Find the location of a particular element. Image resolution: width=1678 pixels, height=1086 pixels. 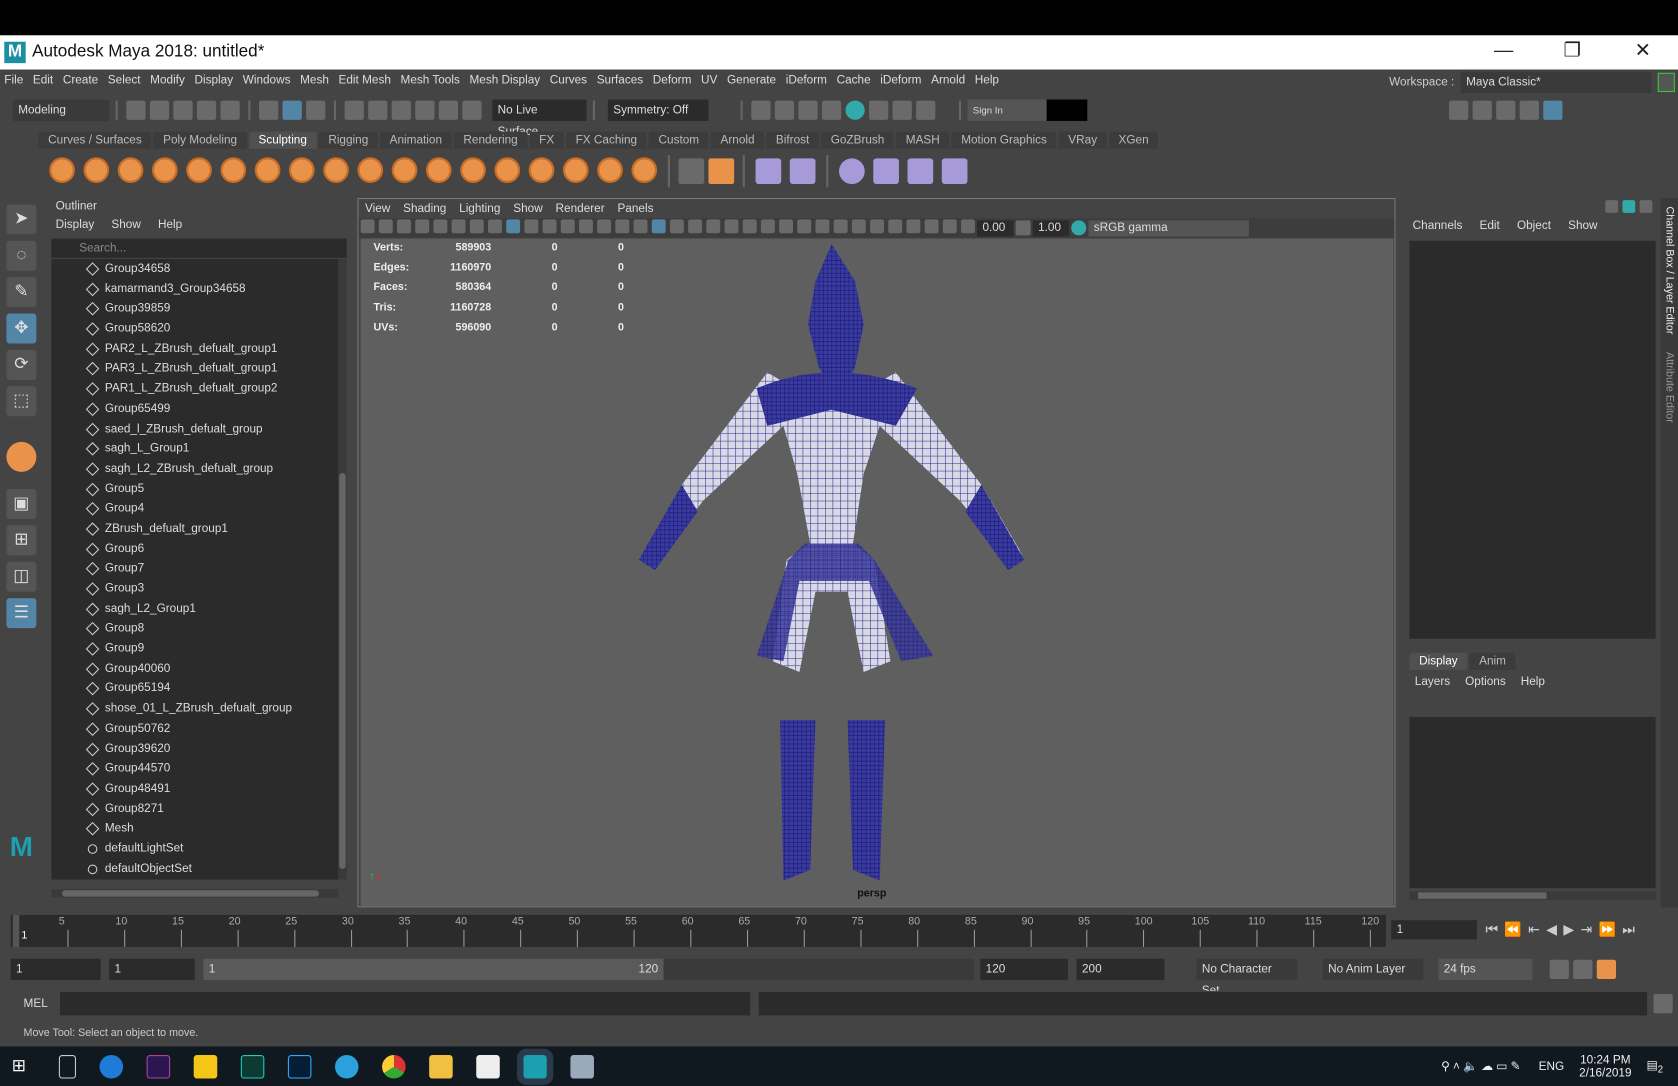

app-icon is located at coordinates (582, 1066).